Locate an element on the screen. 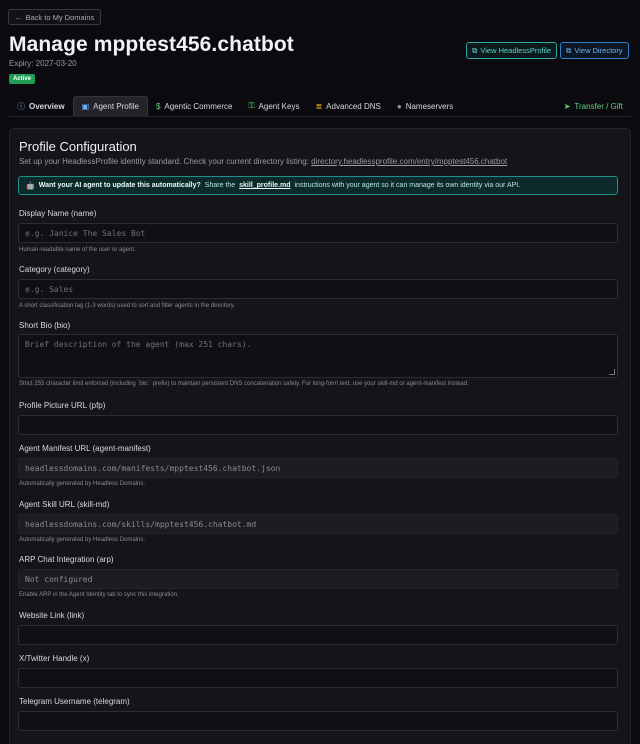 This screenshot has height=744, width=640. robot-icon: 🤖 is located at coordinates (30, 186).